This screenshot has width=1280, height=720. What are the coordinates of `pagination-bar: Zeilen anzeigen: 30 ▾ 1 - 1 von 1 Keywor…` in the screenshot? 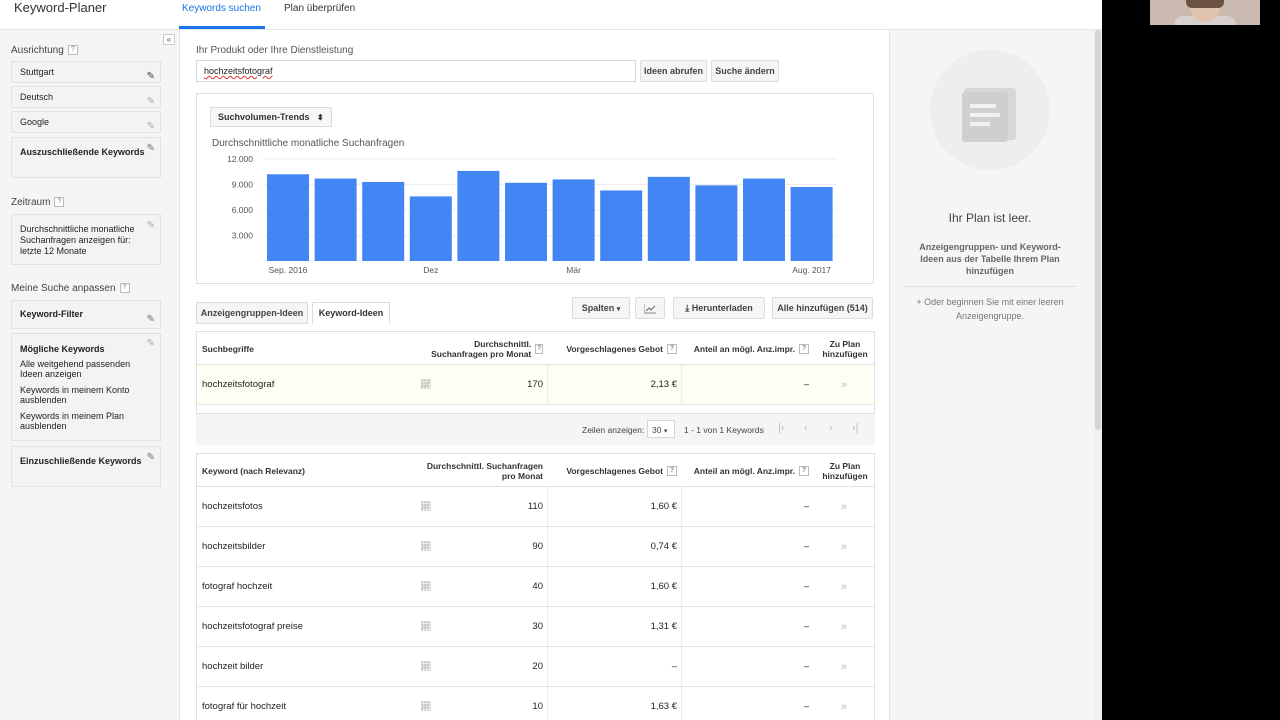 It's located at (535, 429).